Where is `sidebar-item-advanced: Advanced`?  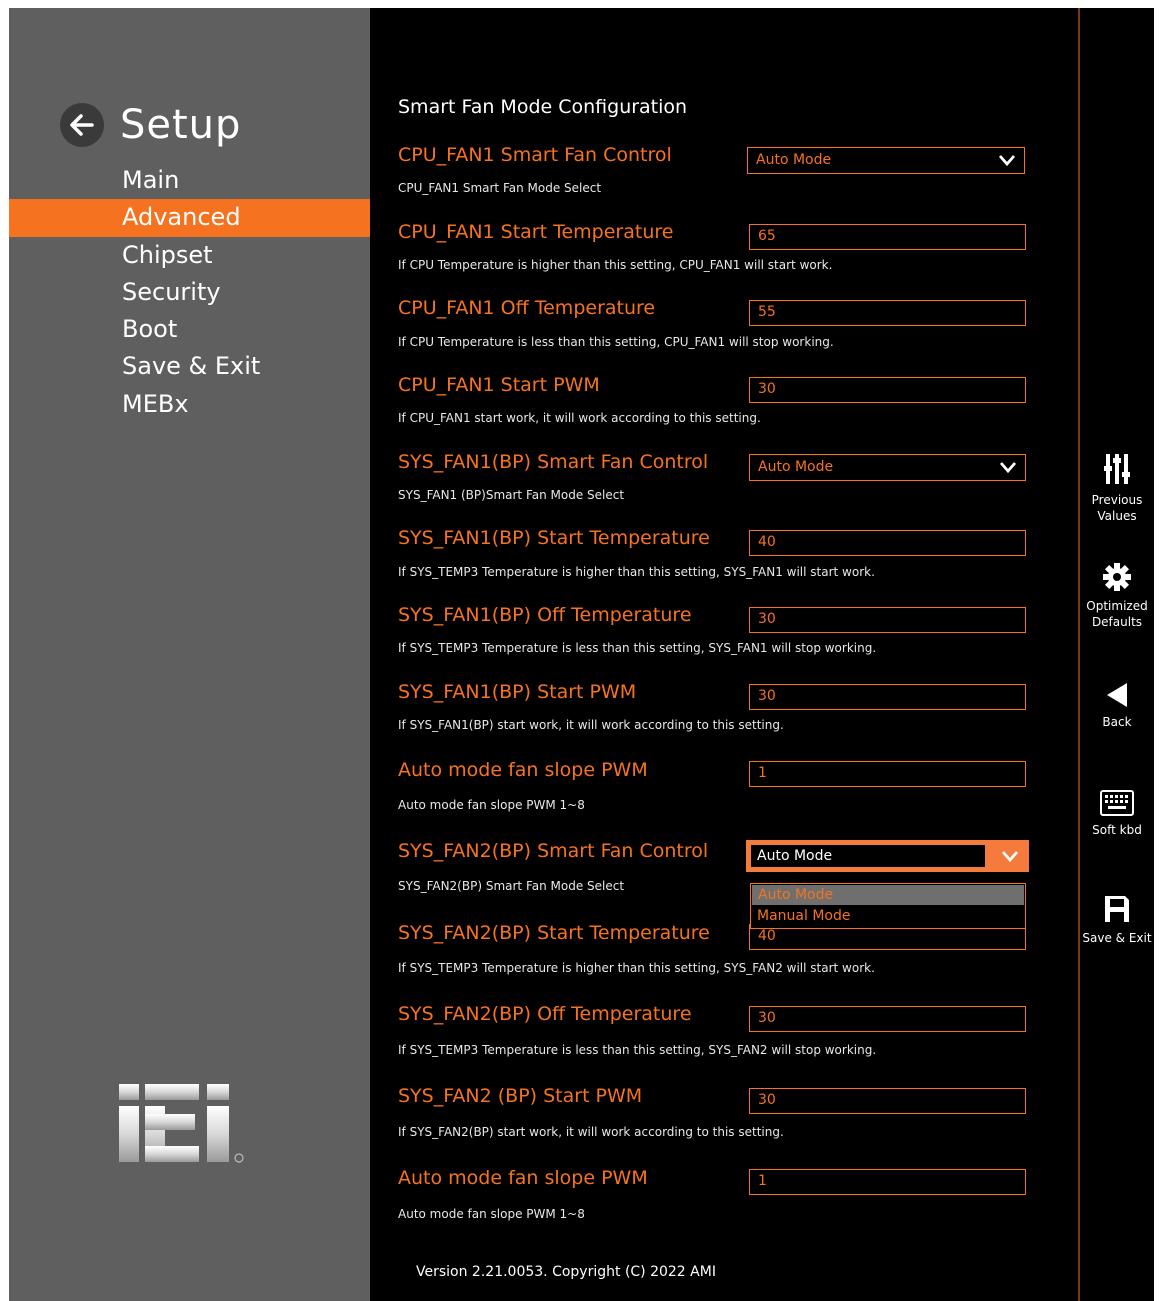 sidebar-item-advanced: Advanced is located at coordinates (189, 218).